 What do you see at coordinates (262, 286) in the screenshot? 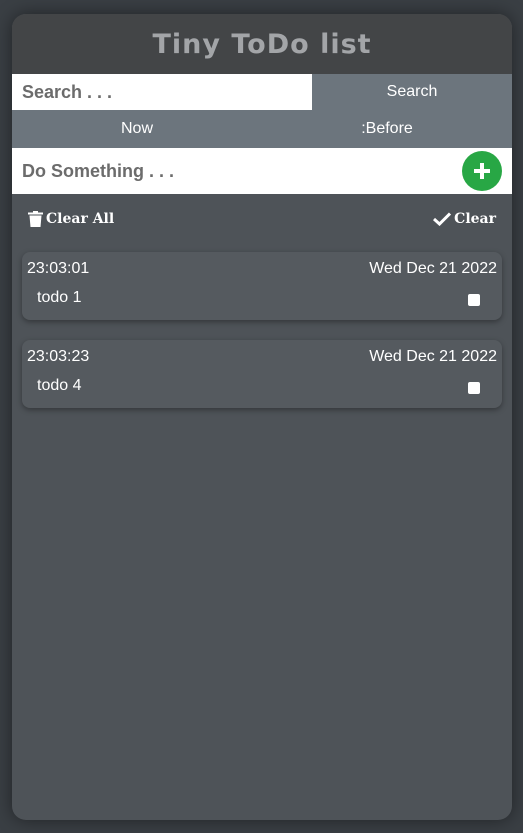
I see `todo-item: 23:03:01 Wed Dec 21 2022 todo 1` at bounding box center [262, 286].